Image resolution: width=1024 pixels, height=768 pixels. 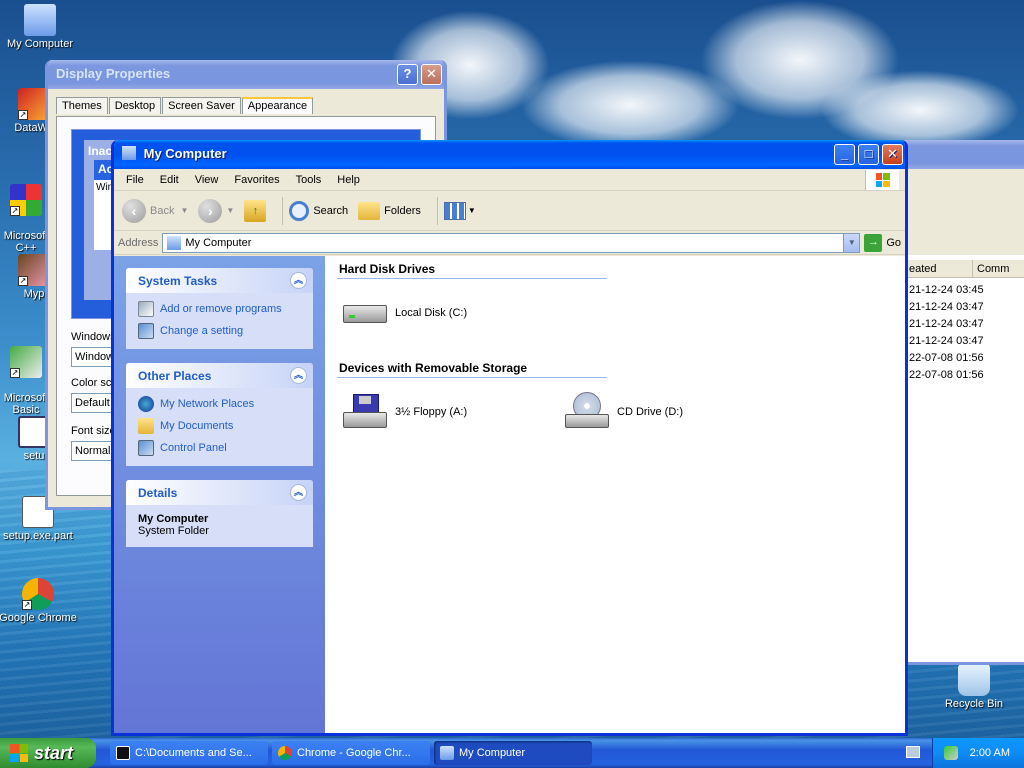 I want to click on desktop-icon-chrome: ↗ Google Chrome, so click(x=39, y=601).